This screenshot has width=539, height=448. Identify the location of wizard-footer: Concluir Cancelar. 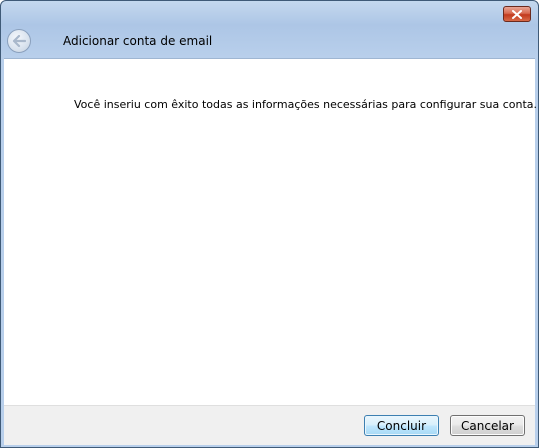
(269, 425).